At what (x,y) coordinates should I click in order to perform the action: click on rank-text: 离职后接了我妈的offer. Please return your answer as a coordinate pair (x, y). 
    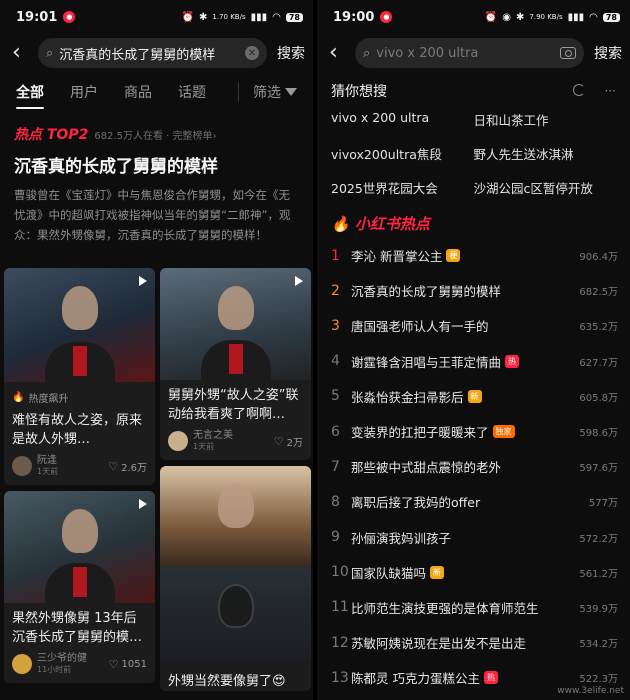
    Looking at the image, I should click on (416, 503).